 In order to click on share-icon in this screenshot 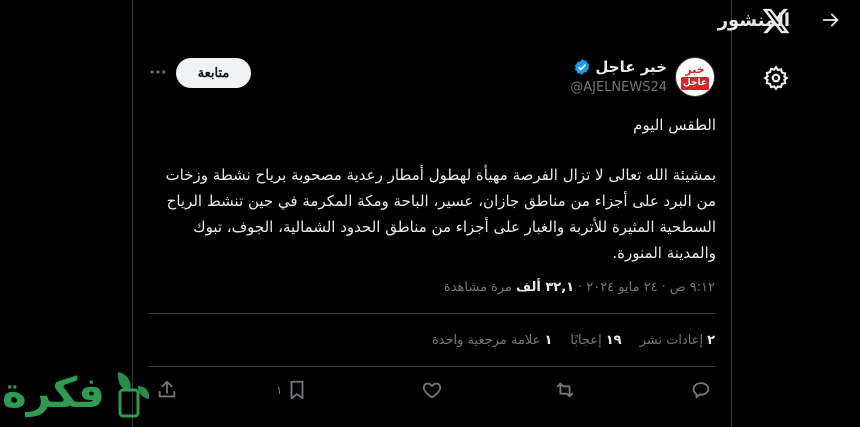, I will do `click(167, 389)`.